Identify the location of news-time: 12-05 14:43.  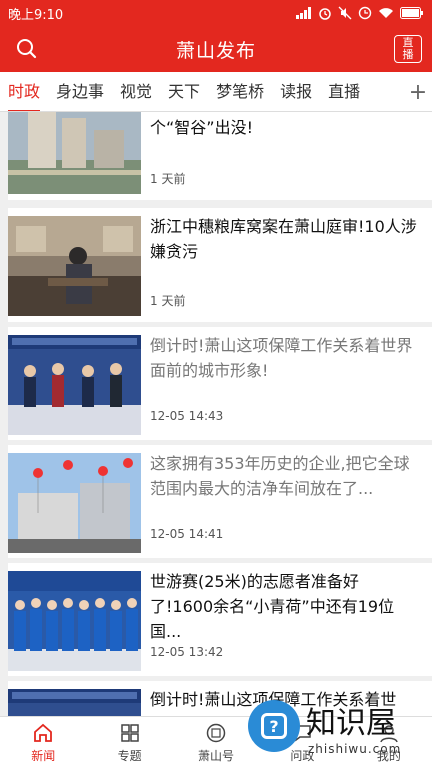
(187, 416).